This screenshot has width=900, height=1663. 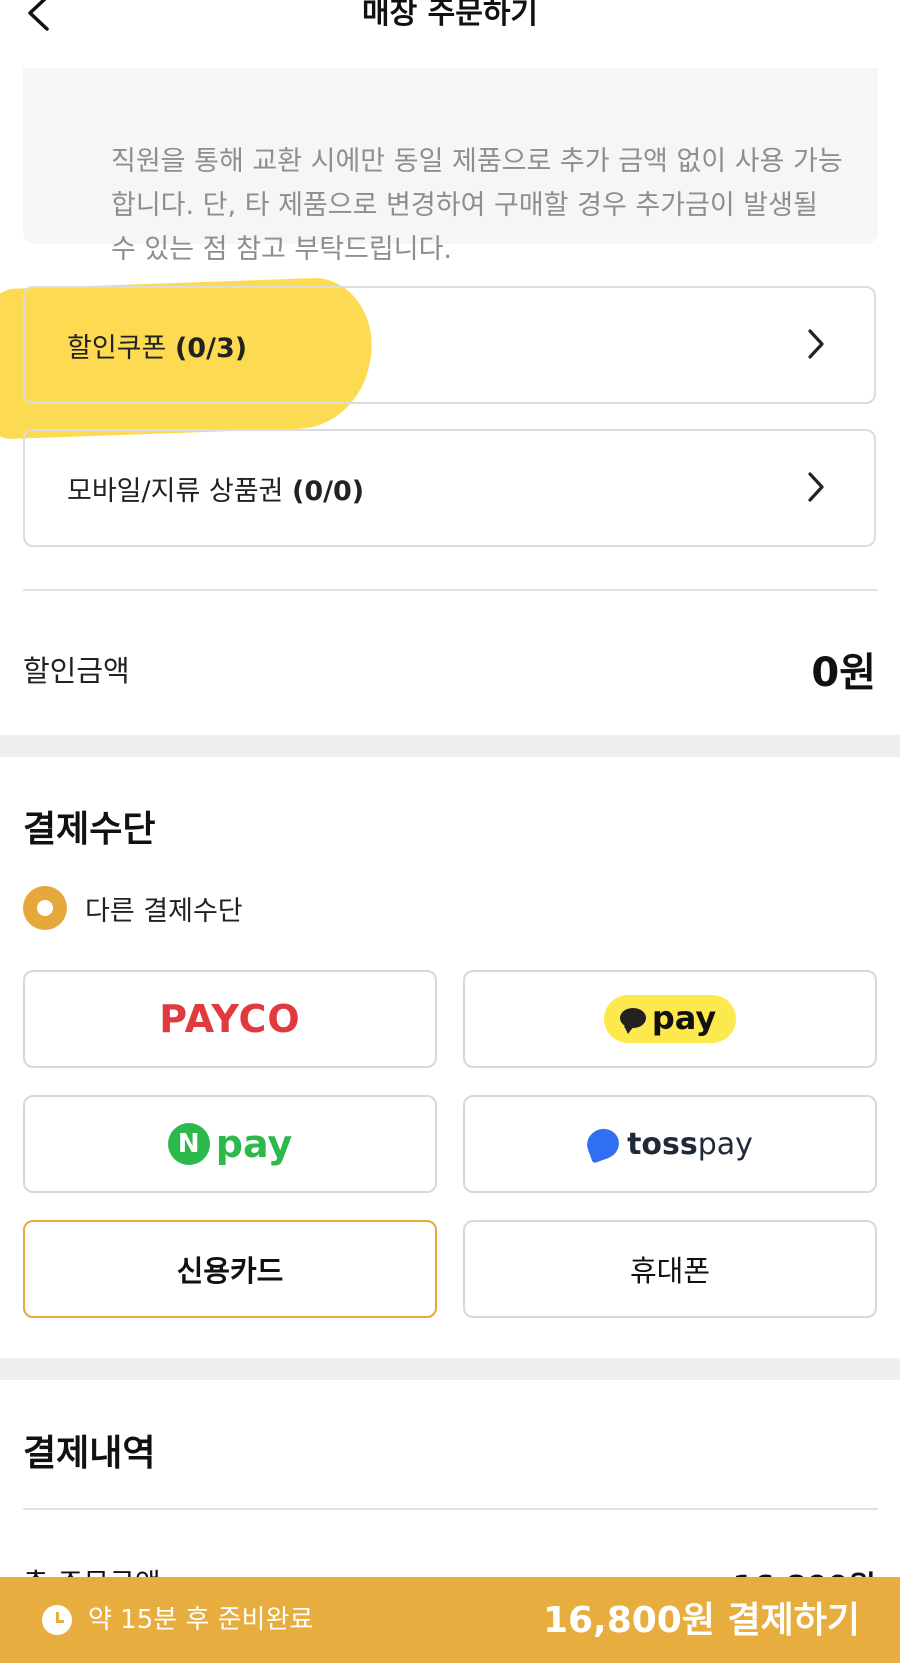 I want to click on kakao-pay-logo: pay, so click(x=670, y=1019).